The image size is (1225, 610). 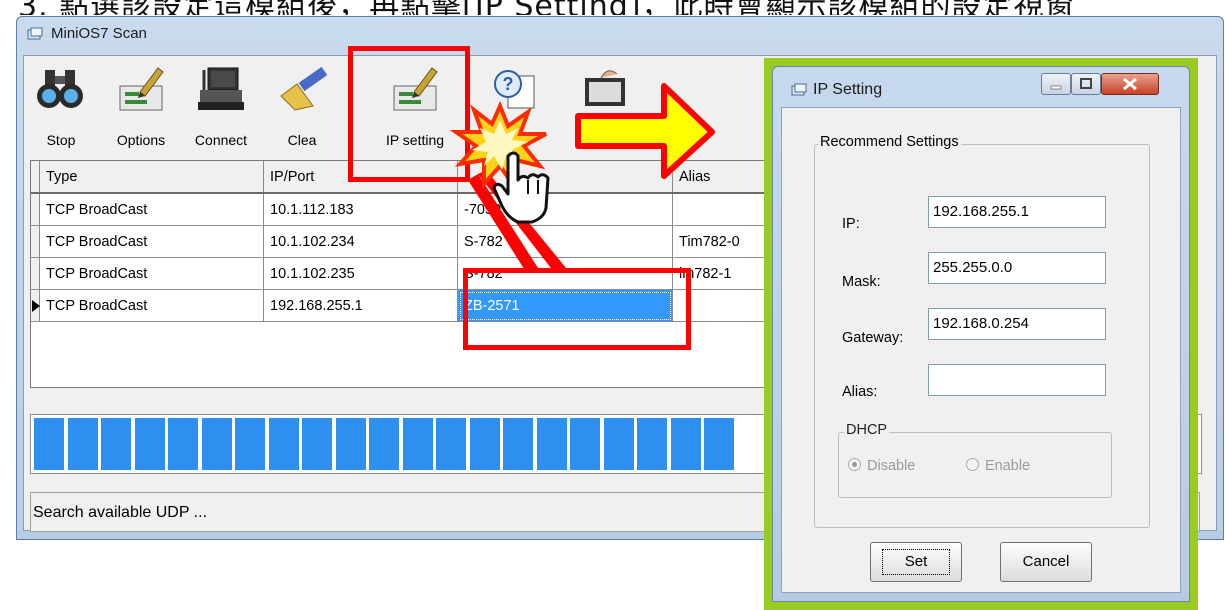 I want to click on app-icon, so click(x=35, y=33).